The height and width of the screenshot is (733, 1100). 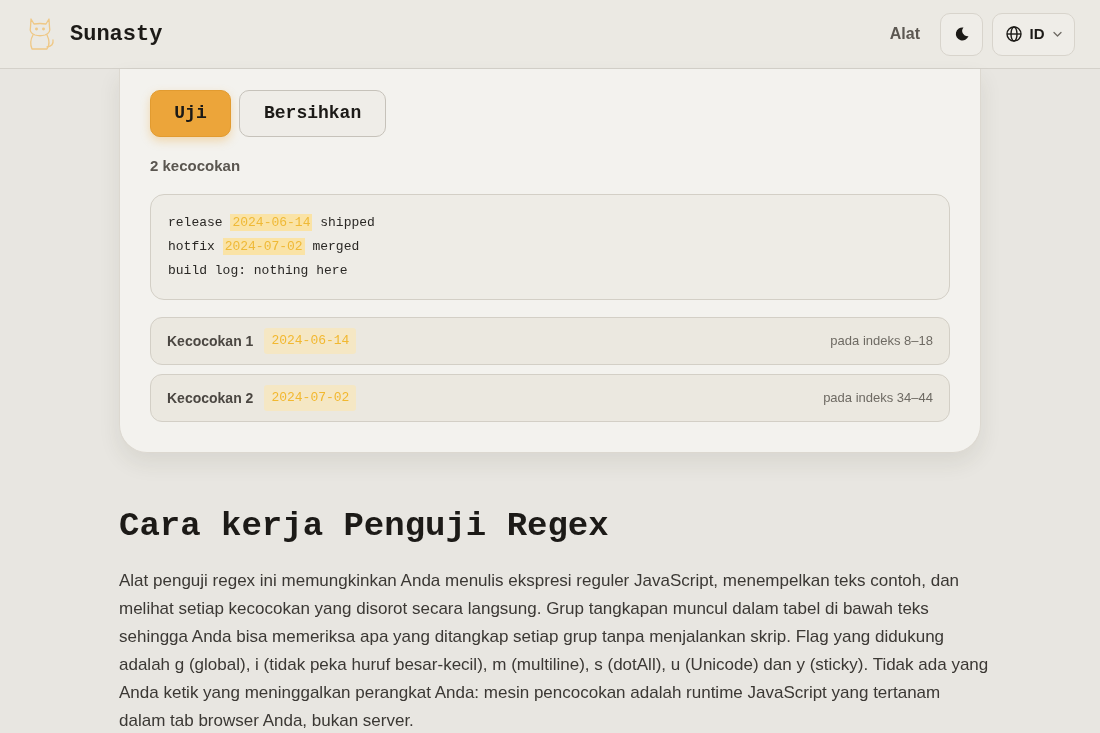 I want to click on match-label: Kecocokan 1, so click(x=210, y=341).